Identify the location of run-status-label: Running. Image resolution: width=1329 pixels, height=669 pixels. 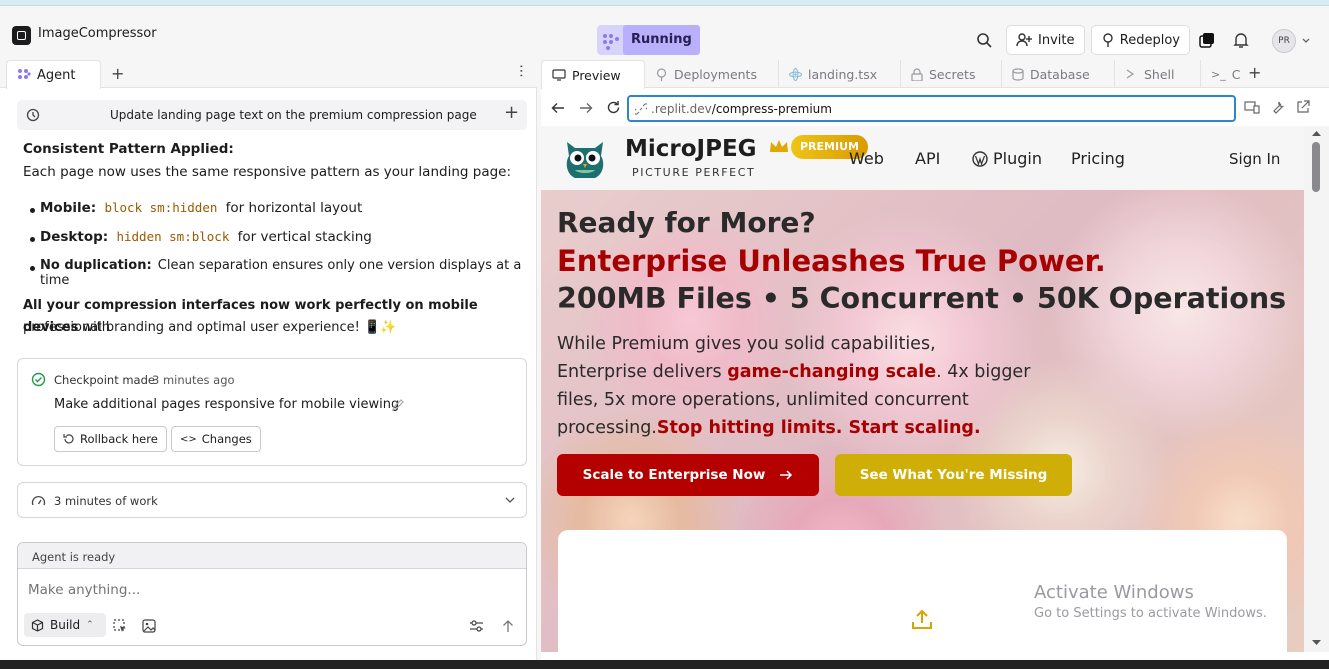
(661, 40).